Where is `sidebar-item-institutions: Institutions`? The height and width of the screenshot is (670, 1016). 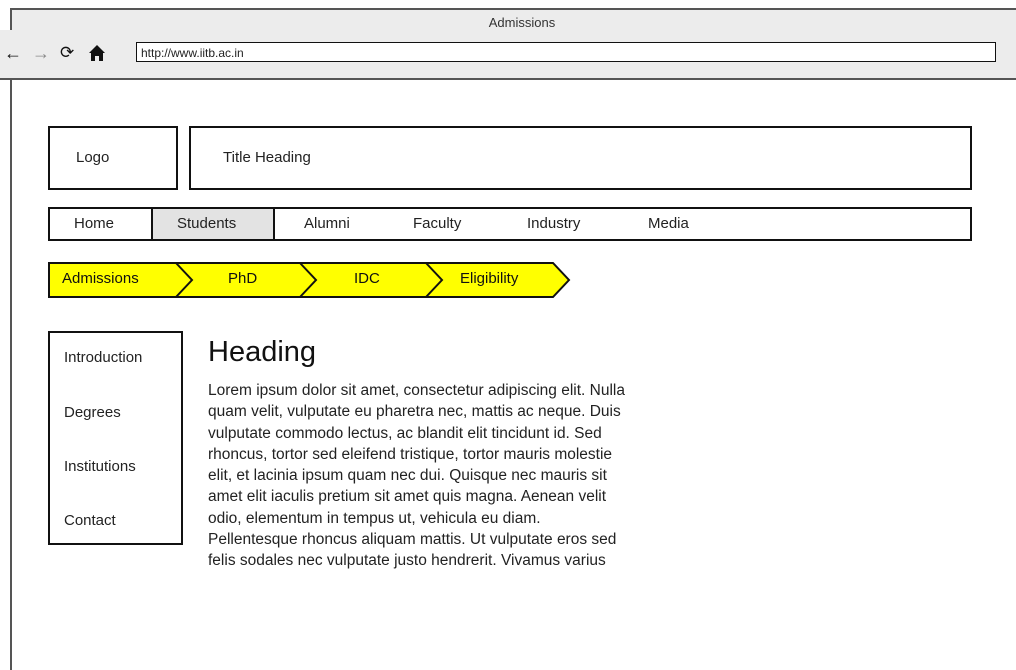 sidebar-item-institutions: Institutions is located at coordinates (100, 467).